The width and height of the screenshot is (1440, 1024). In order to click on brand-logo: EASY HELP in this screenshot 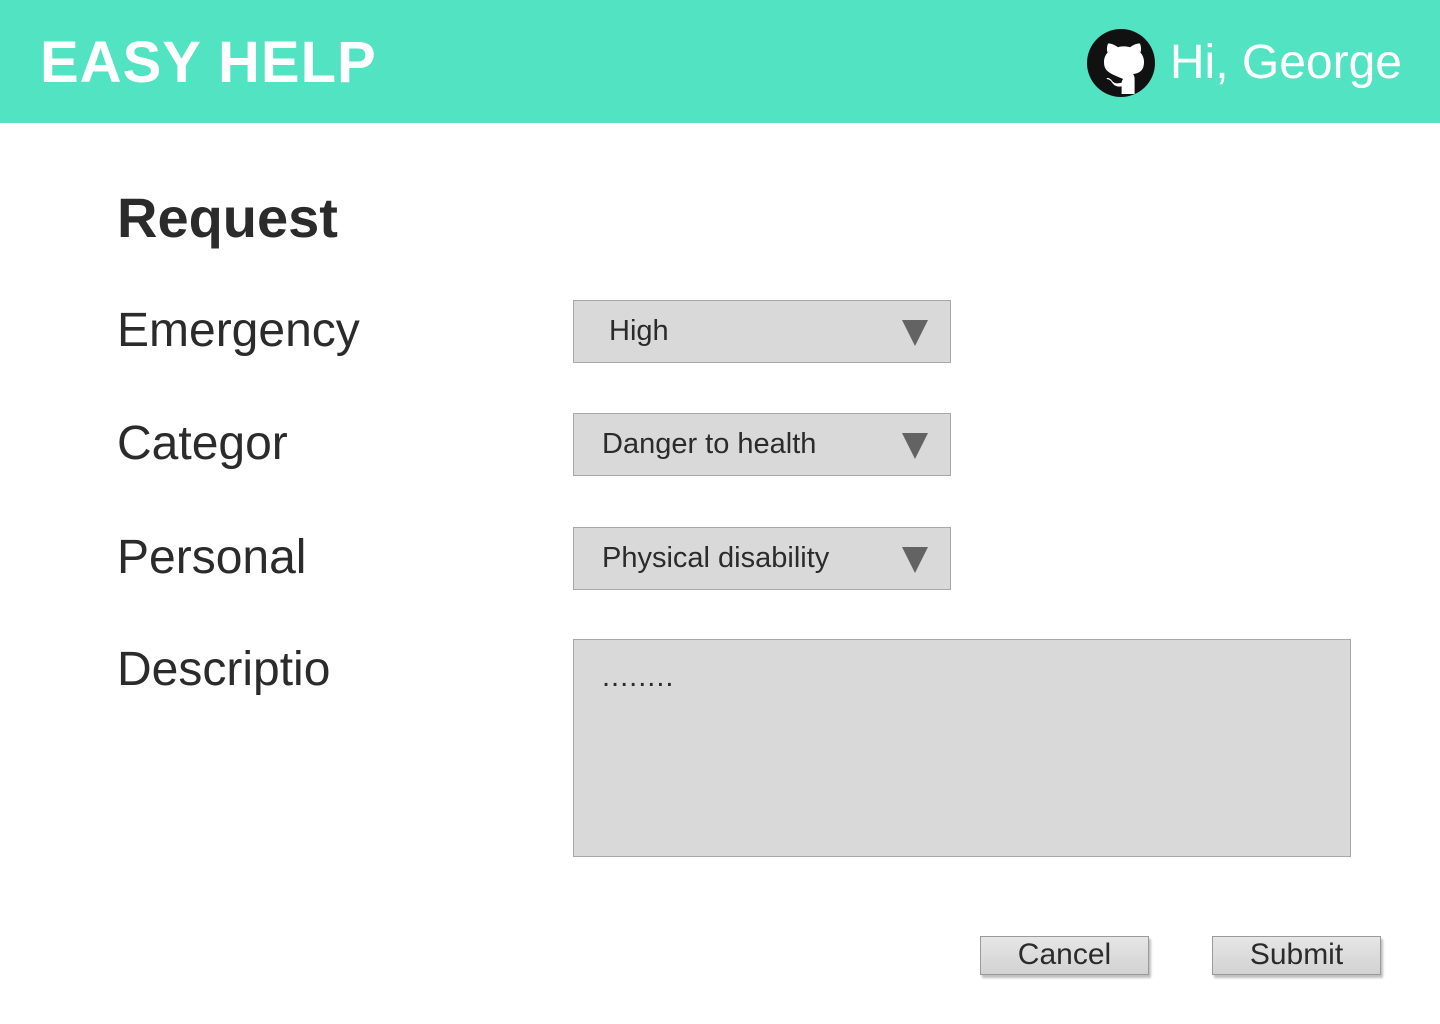, I will do `click(208, 63)`.